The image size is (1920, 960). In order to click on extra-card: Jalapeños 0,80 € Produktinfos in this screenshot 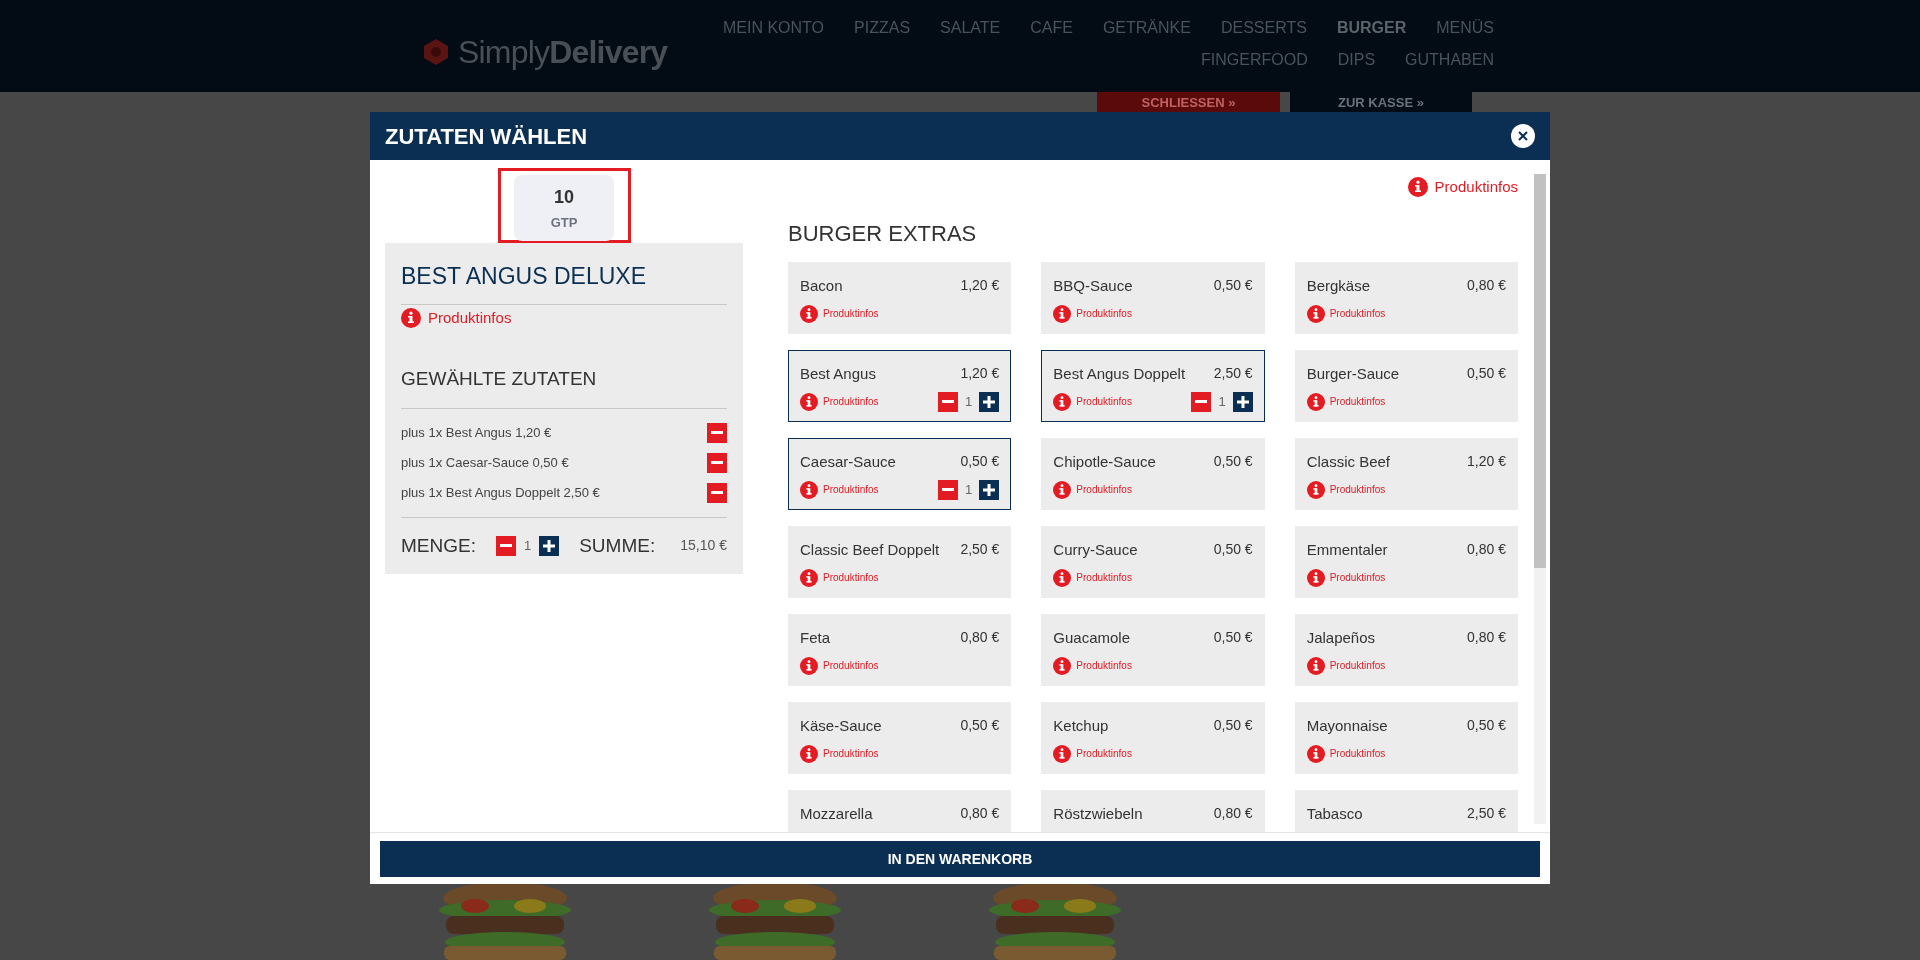, I will do `click(1406, 649)`.